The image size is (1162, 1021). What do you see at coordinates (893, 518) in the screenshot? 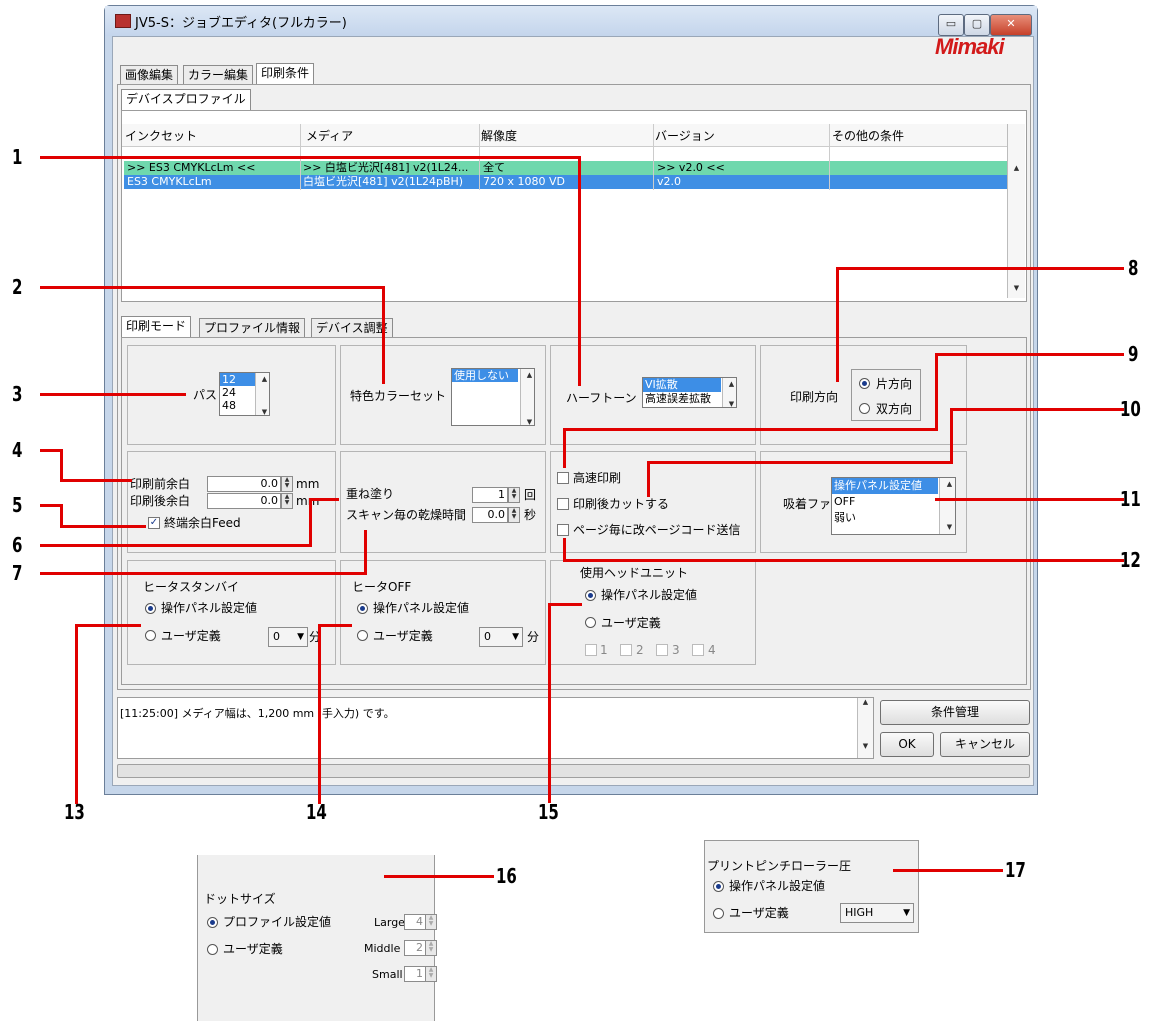
I see `list-item: 弱い` at bounding box center [893, 518].